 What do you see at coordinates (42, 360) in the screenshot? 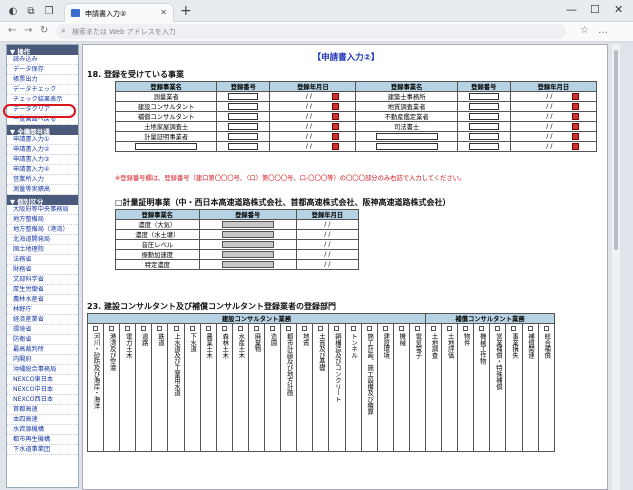
I see `sidebar-item: 内閣府` at bounding box center [42, 360].